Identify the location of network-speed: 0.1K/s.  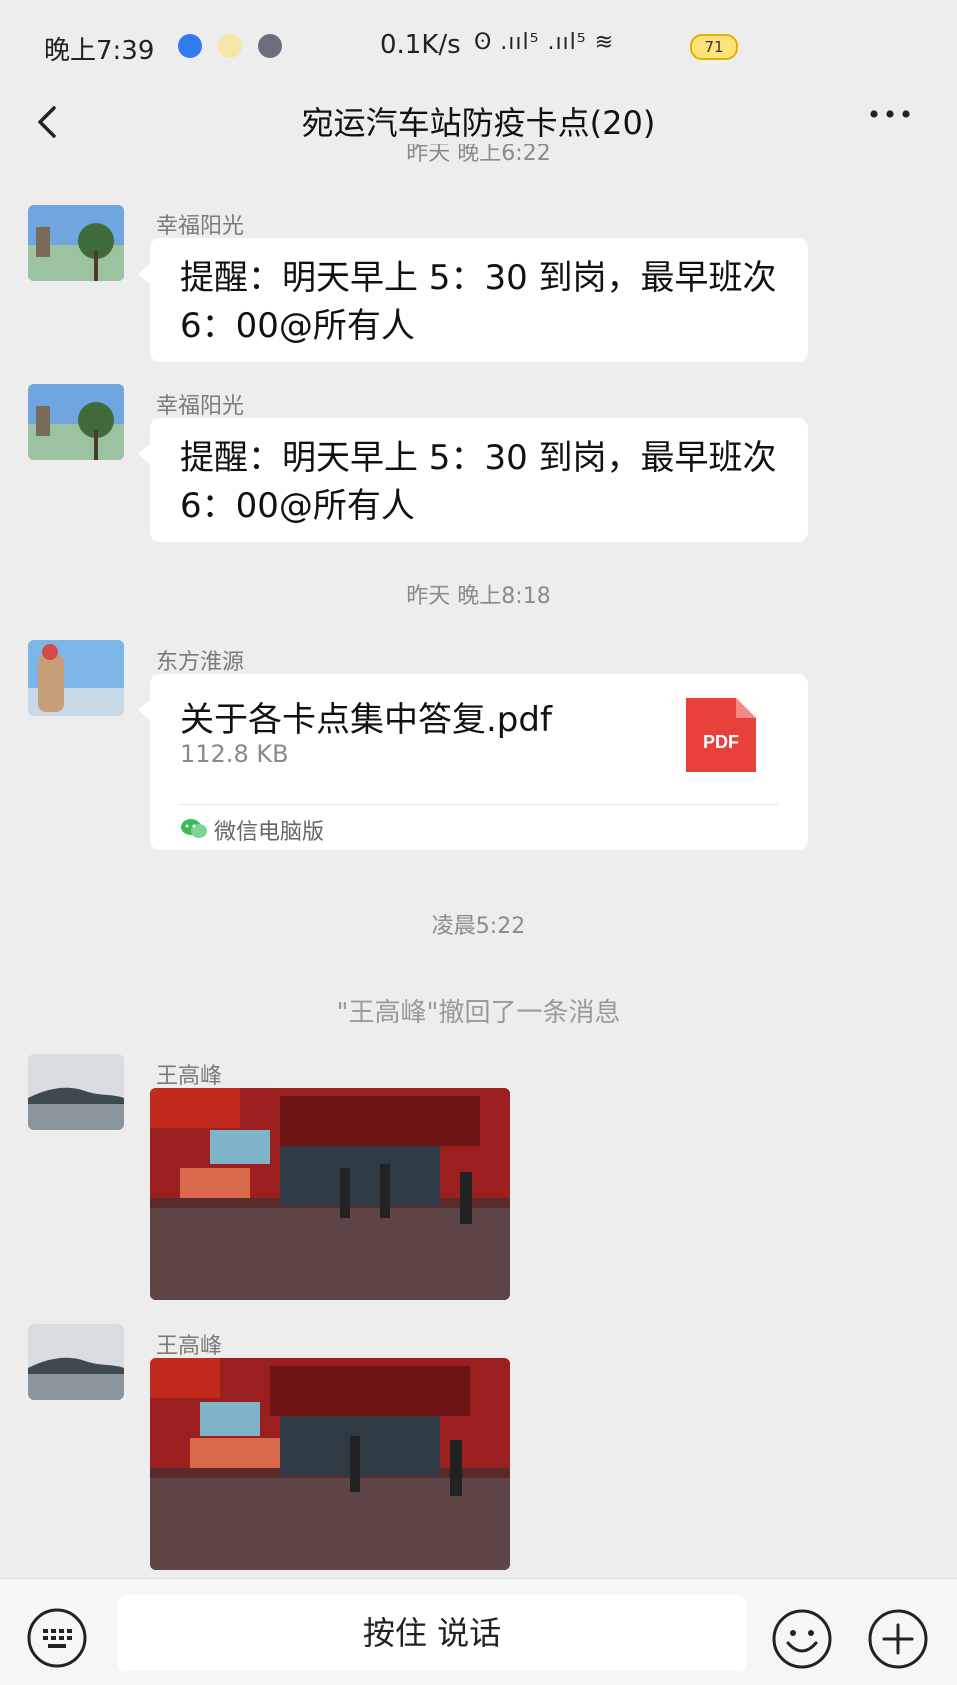
(420, 45).